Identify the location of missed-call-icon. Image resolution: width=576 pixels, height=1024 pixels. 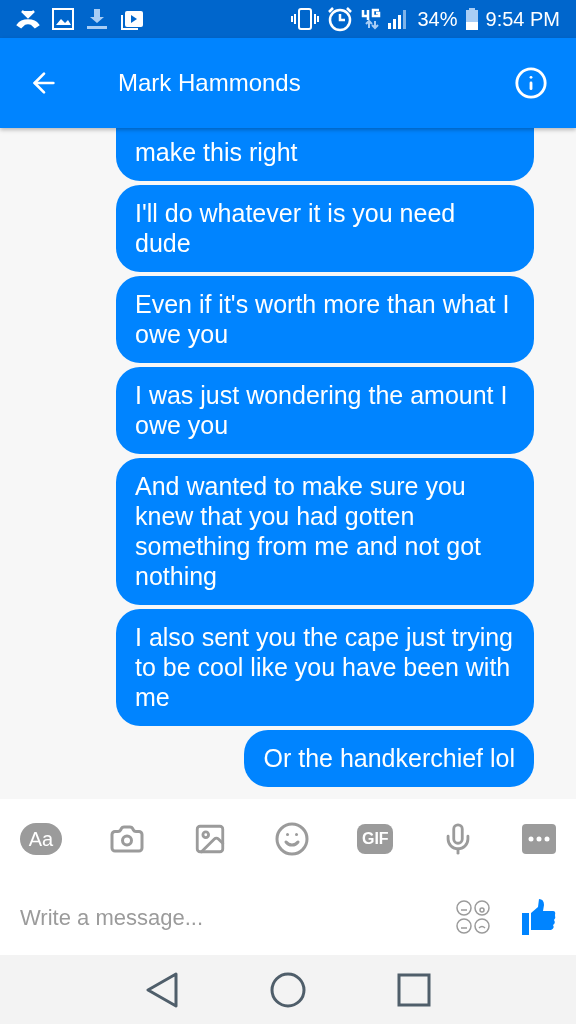
(28, 19).